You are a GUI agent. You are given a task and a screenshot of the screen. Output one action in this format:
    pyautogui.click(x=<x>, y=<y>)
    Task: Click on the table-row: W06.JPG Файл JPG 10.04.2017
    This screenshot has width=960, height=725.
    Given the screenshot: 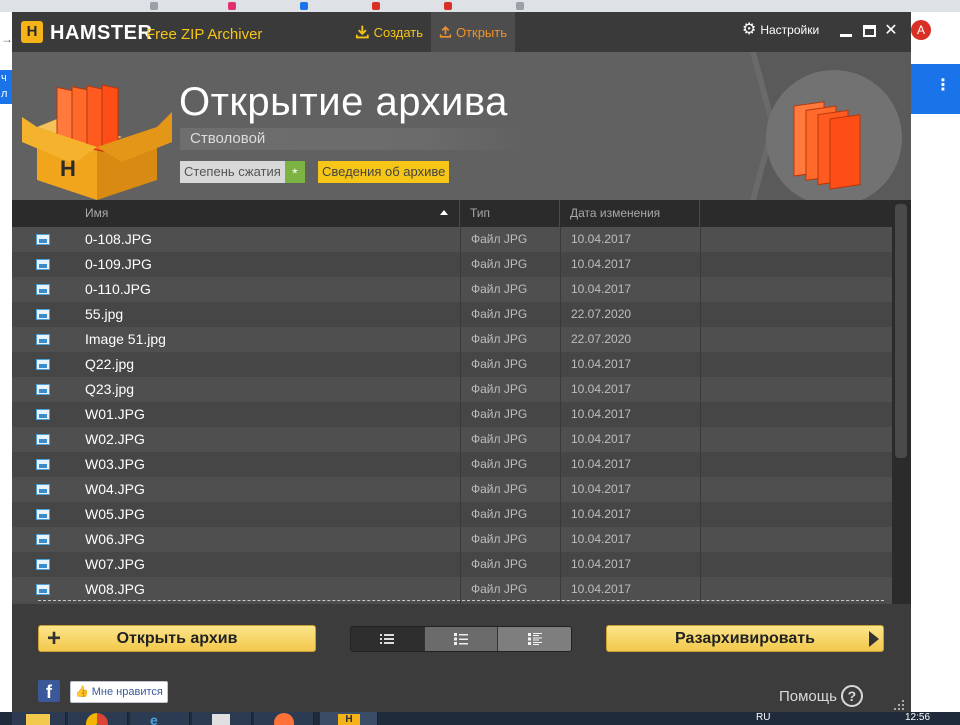 What is the action you would take?
    pyautogui.click(x=452, y=539)
    